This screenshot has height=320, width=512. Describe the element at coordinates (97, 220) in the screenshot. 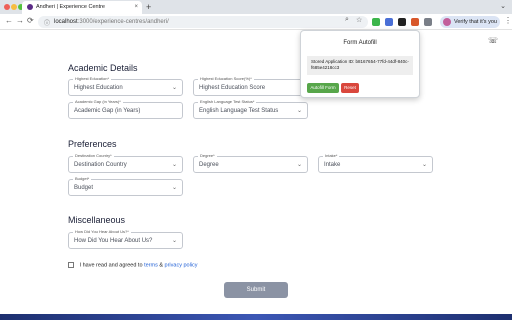

I see `section-miscellaneous: Miscellaneous` at that location.